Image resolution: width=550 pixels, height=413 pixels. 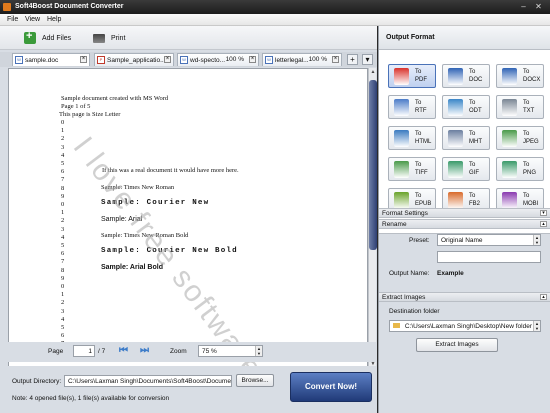 What do you see at coordinates (401, 138) in the screenshot?
I see `html-icon` at bounding box center [401, 138].